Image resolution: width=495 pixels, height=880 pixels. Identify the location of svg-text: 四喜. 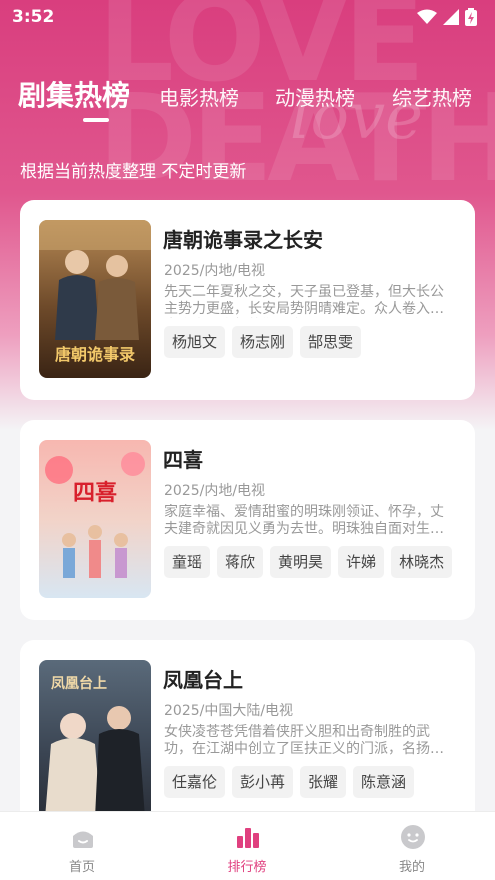
(95, 493).